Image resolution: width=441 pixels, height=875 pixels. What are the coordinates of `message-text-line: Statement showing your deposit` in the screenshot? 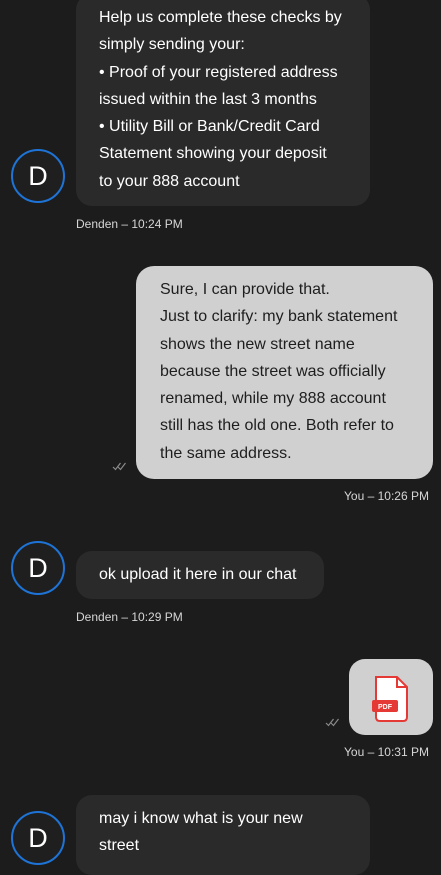 It's located at (213, 154).